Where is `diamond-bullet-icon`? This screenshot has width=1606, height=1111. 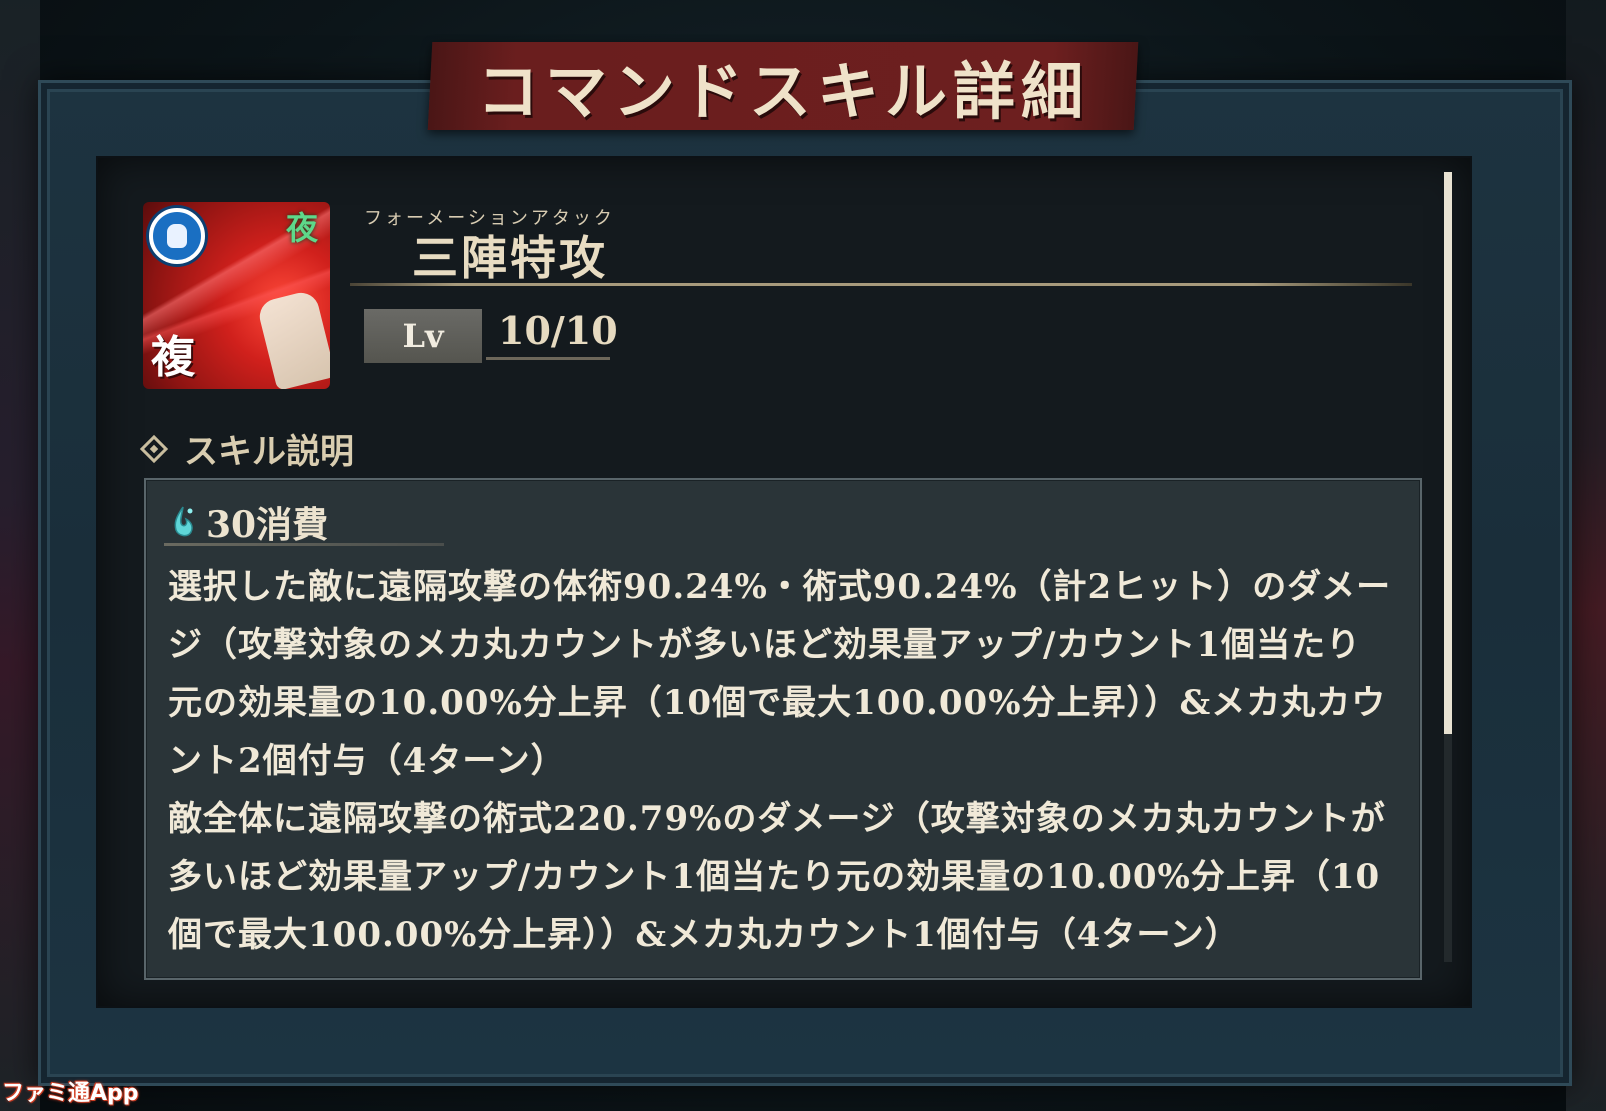
diamond-bullet-icon is located at coordinates (154, 448).